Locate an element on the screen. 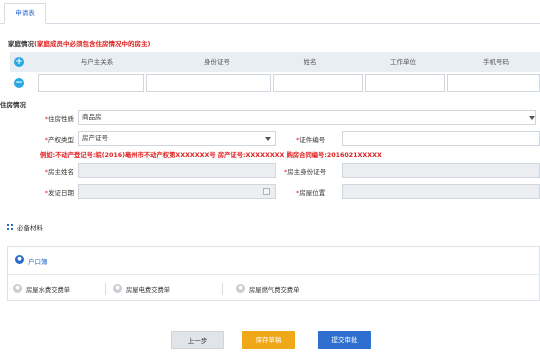 This screenshot has width=540, height=360. relation-input is located at coordinates (91, 83).